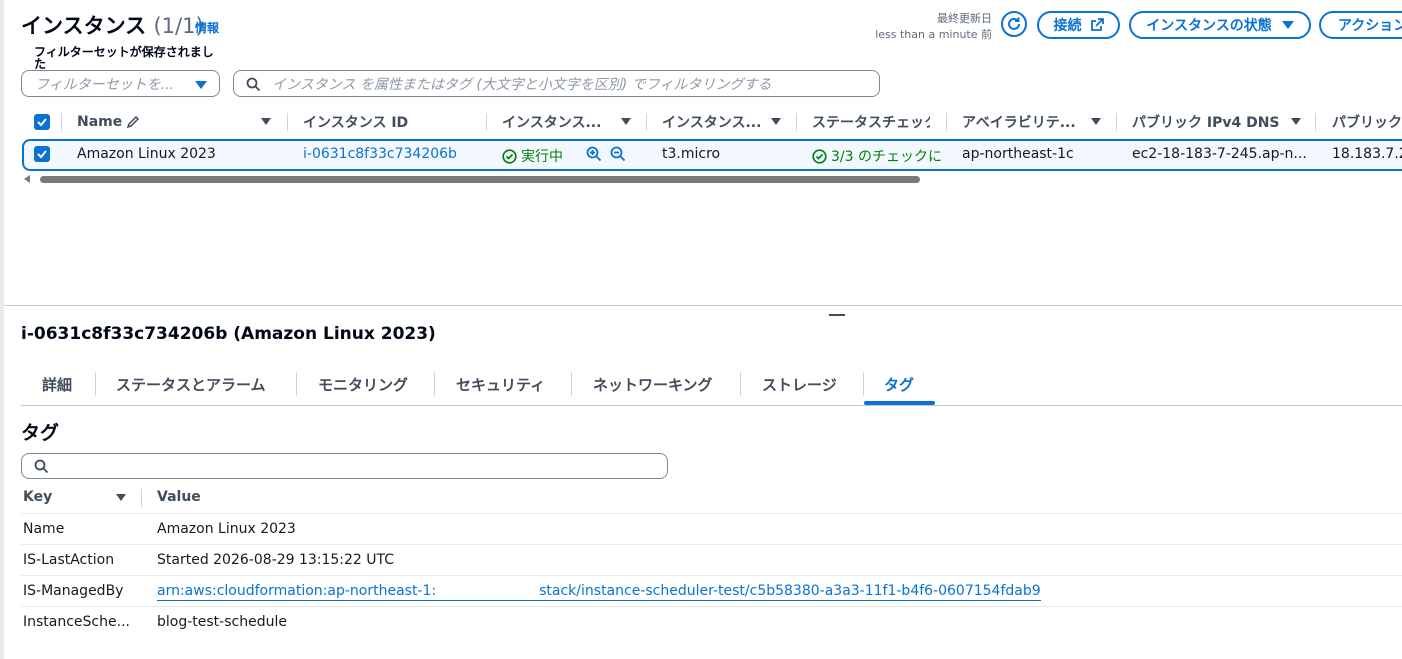 This screenshot has width=1402, height=659. I want to click on cell-state-label: 実行中, so click(542, 157).